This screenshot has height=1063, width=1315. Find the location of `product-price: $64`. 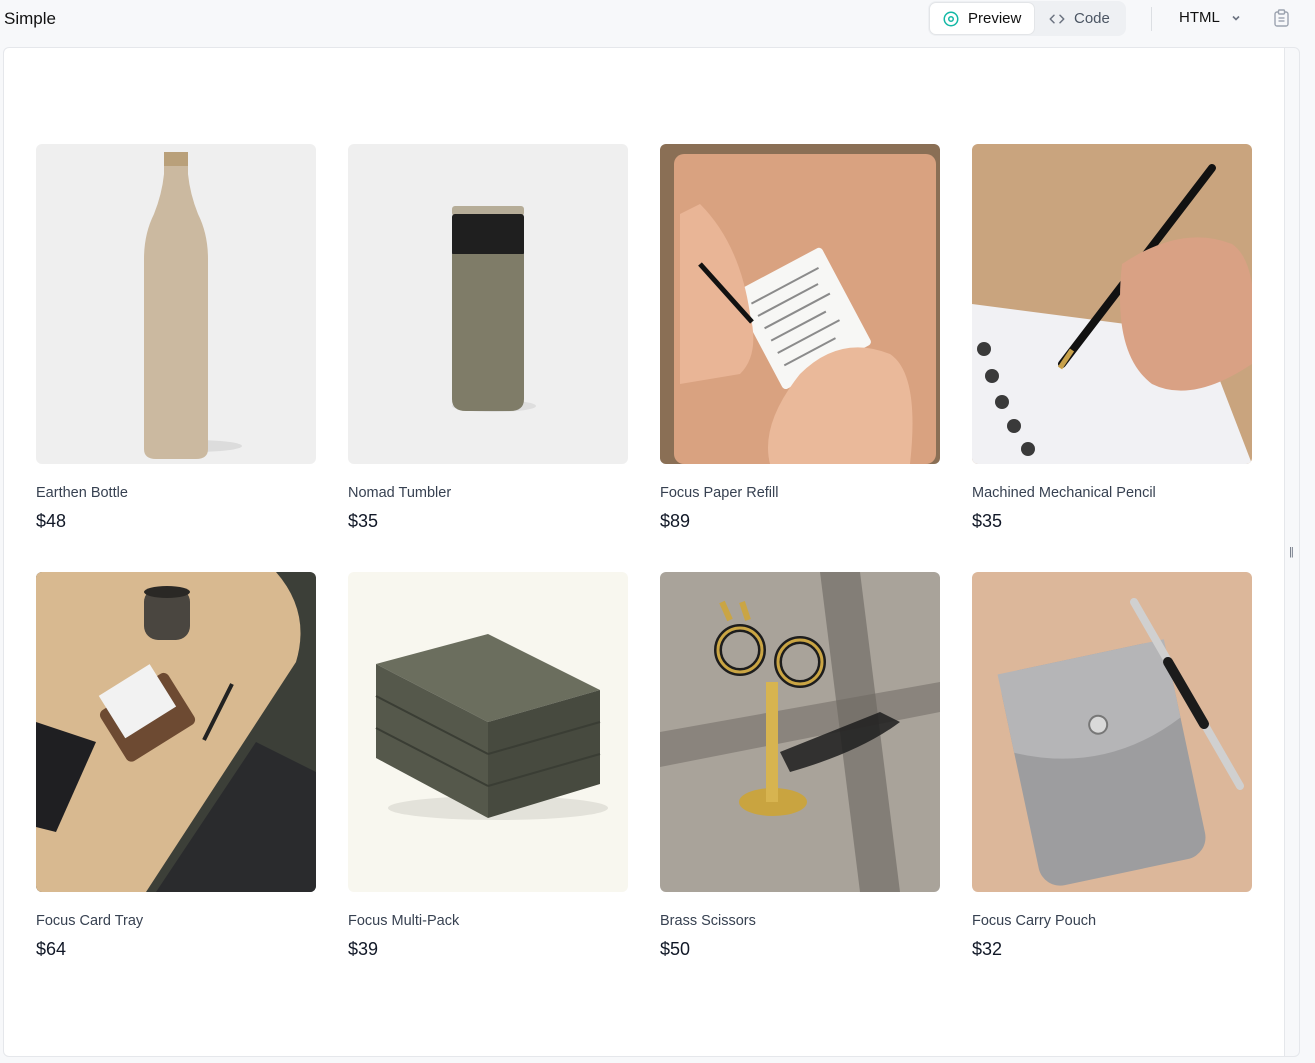

product-price: $64 is located at coordinates (51, 949).